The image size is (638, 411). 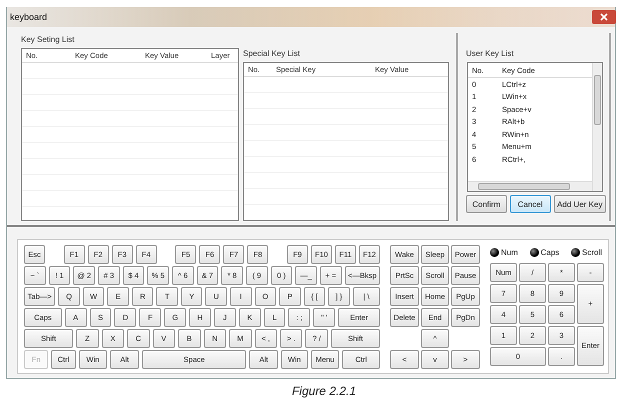 What do you see at coordinates (490, 54) in the screenshot?
I see `group-title: User Key List` at bounding box center [490, 54].